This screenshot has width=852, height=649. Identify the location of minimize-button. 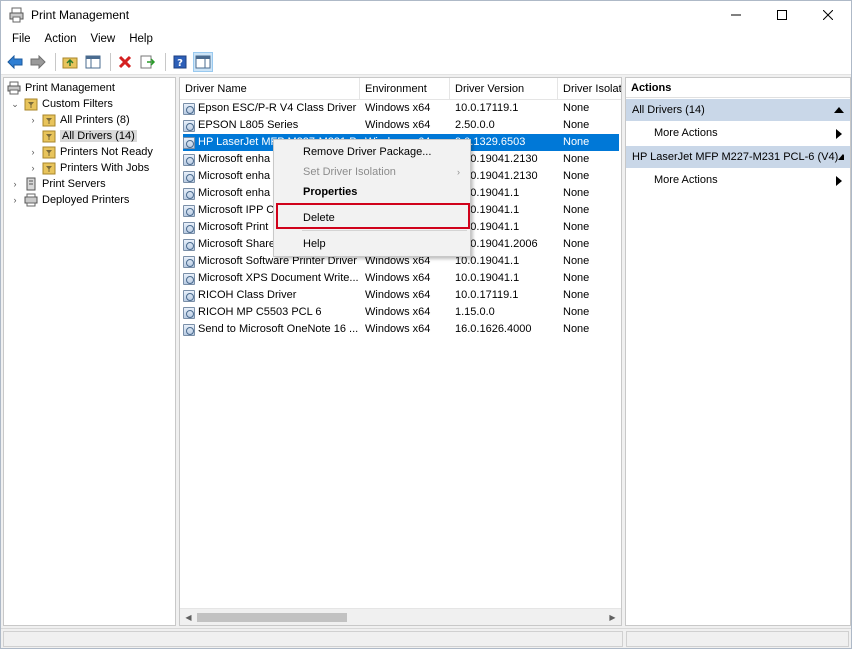
(736, 15).